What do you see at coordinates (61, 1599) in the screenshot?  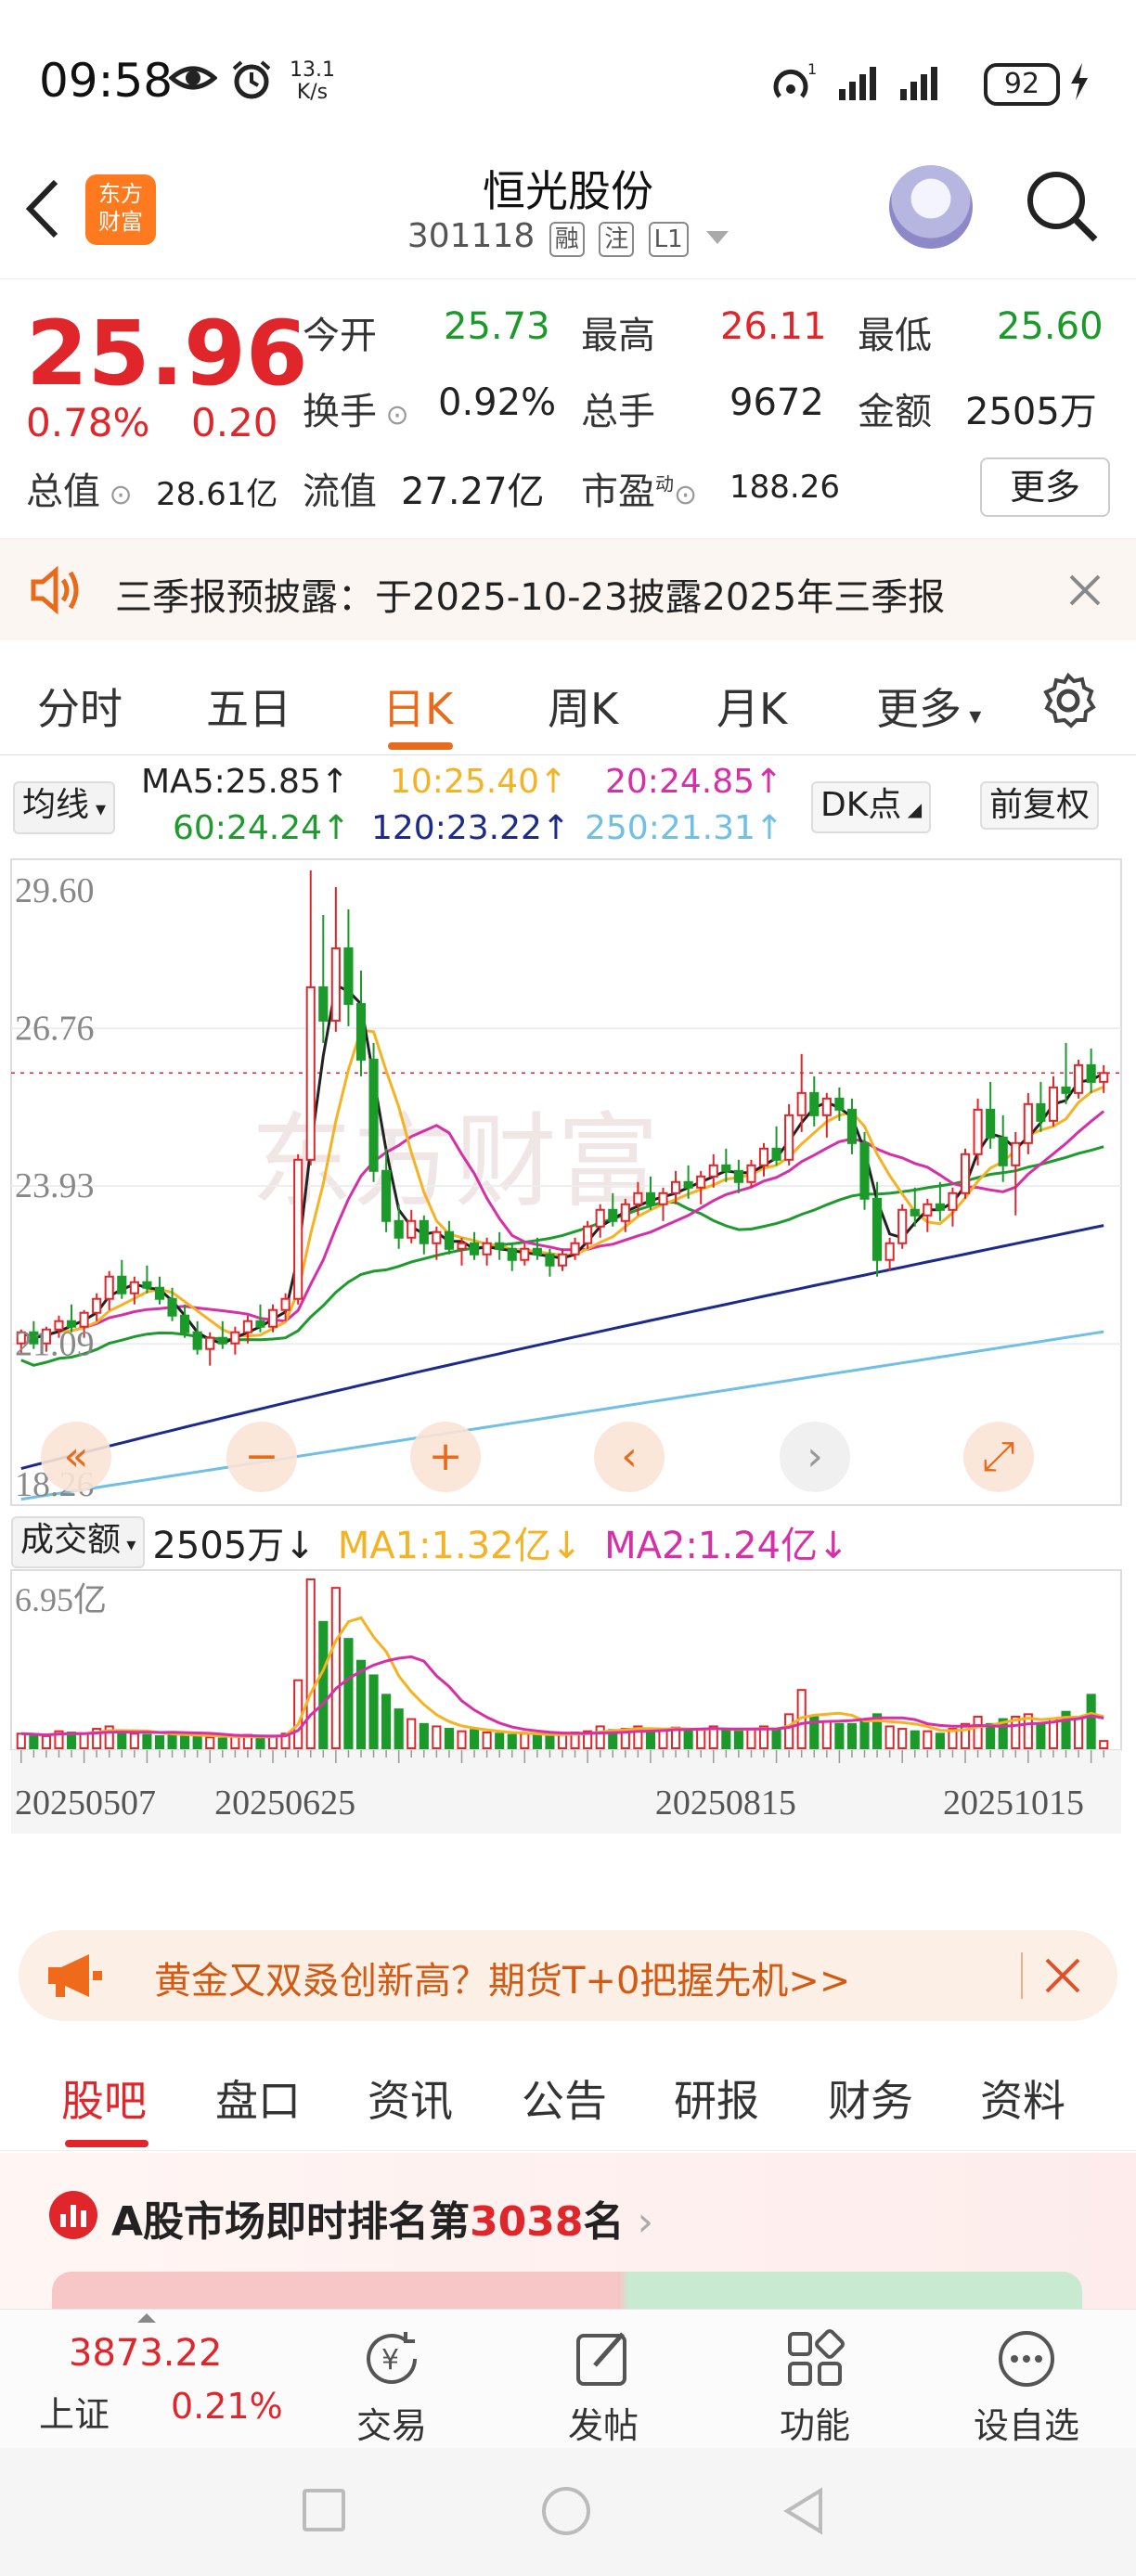 I see `volume-max-label: 6.95亿` at bounding box center [61, 1599].